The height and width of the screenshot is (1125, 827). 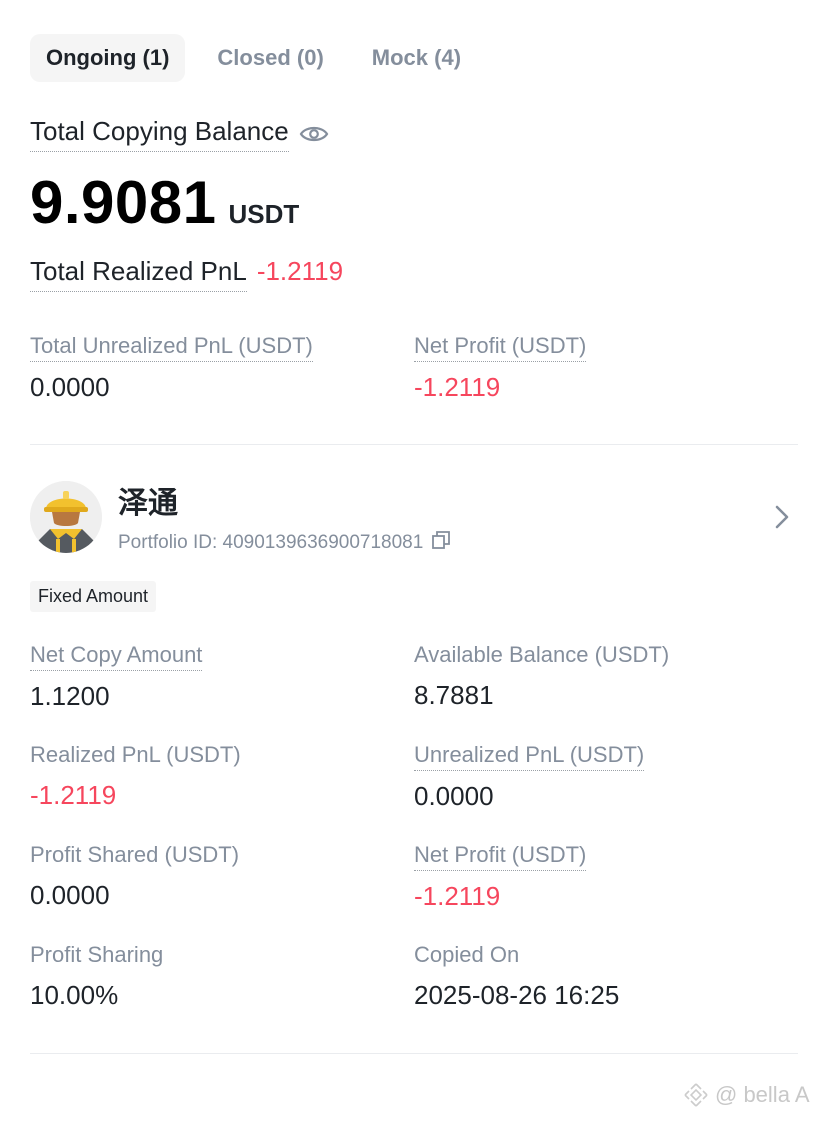 What do you see at coordinates (416, 58) in the screenshot?
I see `tab-mock: Mock (4)` at bounding box center [416, 58].